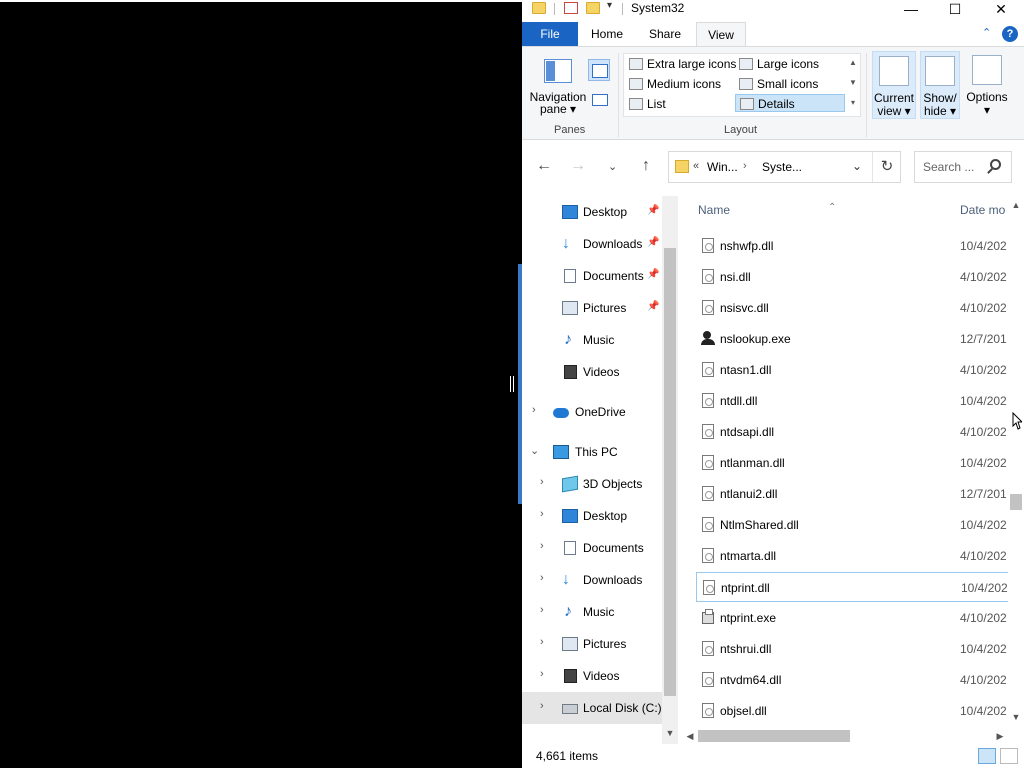 The width and height of the screenshot is (1024, 768). Describe the element at coordinates (852, 649) in the screenshot. I see `file-row: ntshrui.dll 10/4/202` at that location.